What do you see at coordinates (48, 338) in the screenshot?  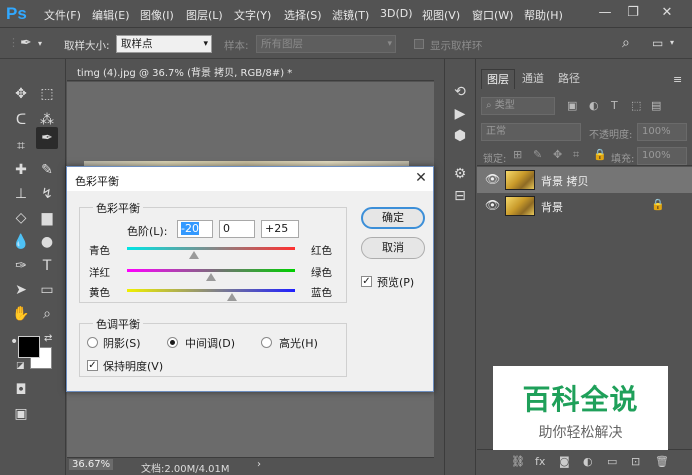 I see `swap-colors-icon: ⇄` at bounding box center [48, 338].